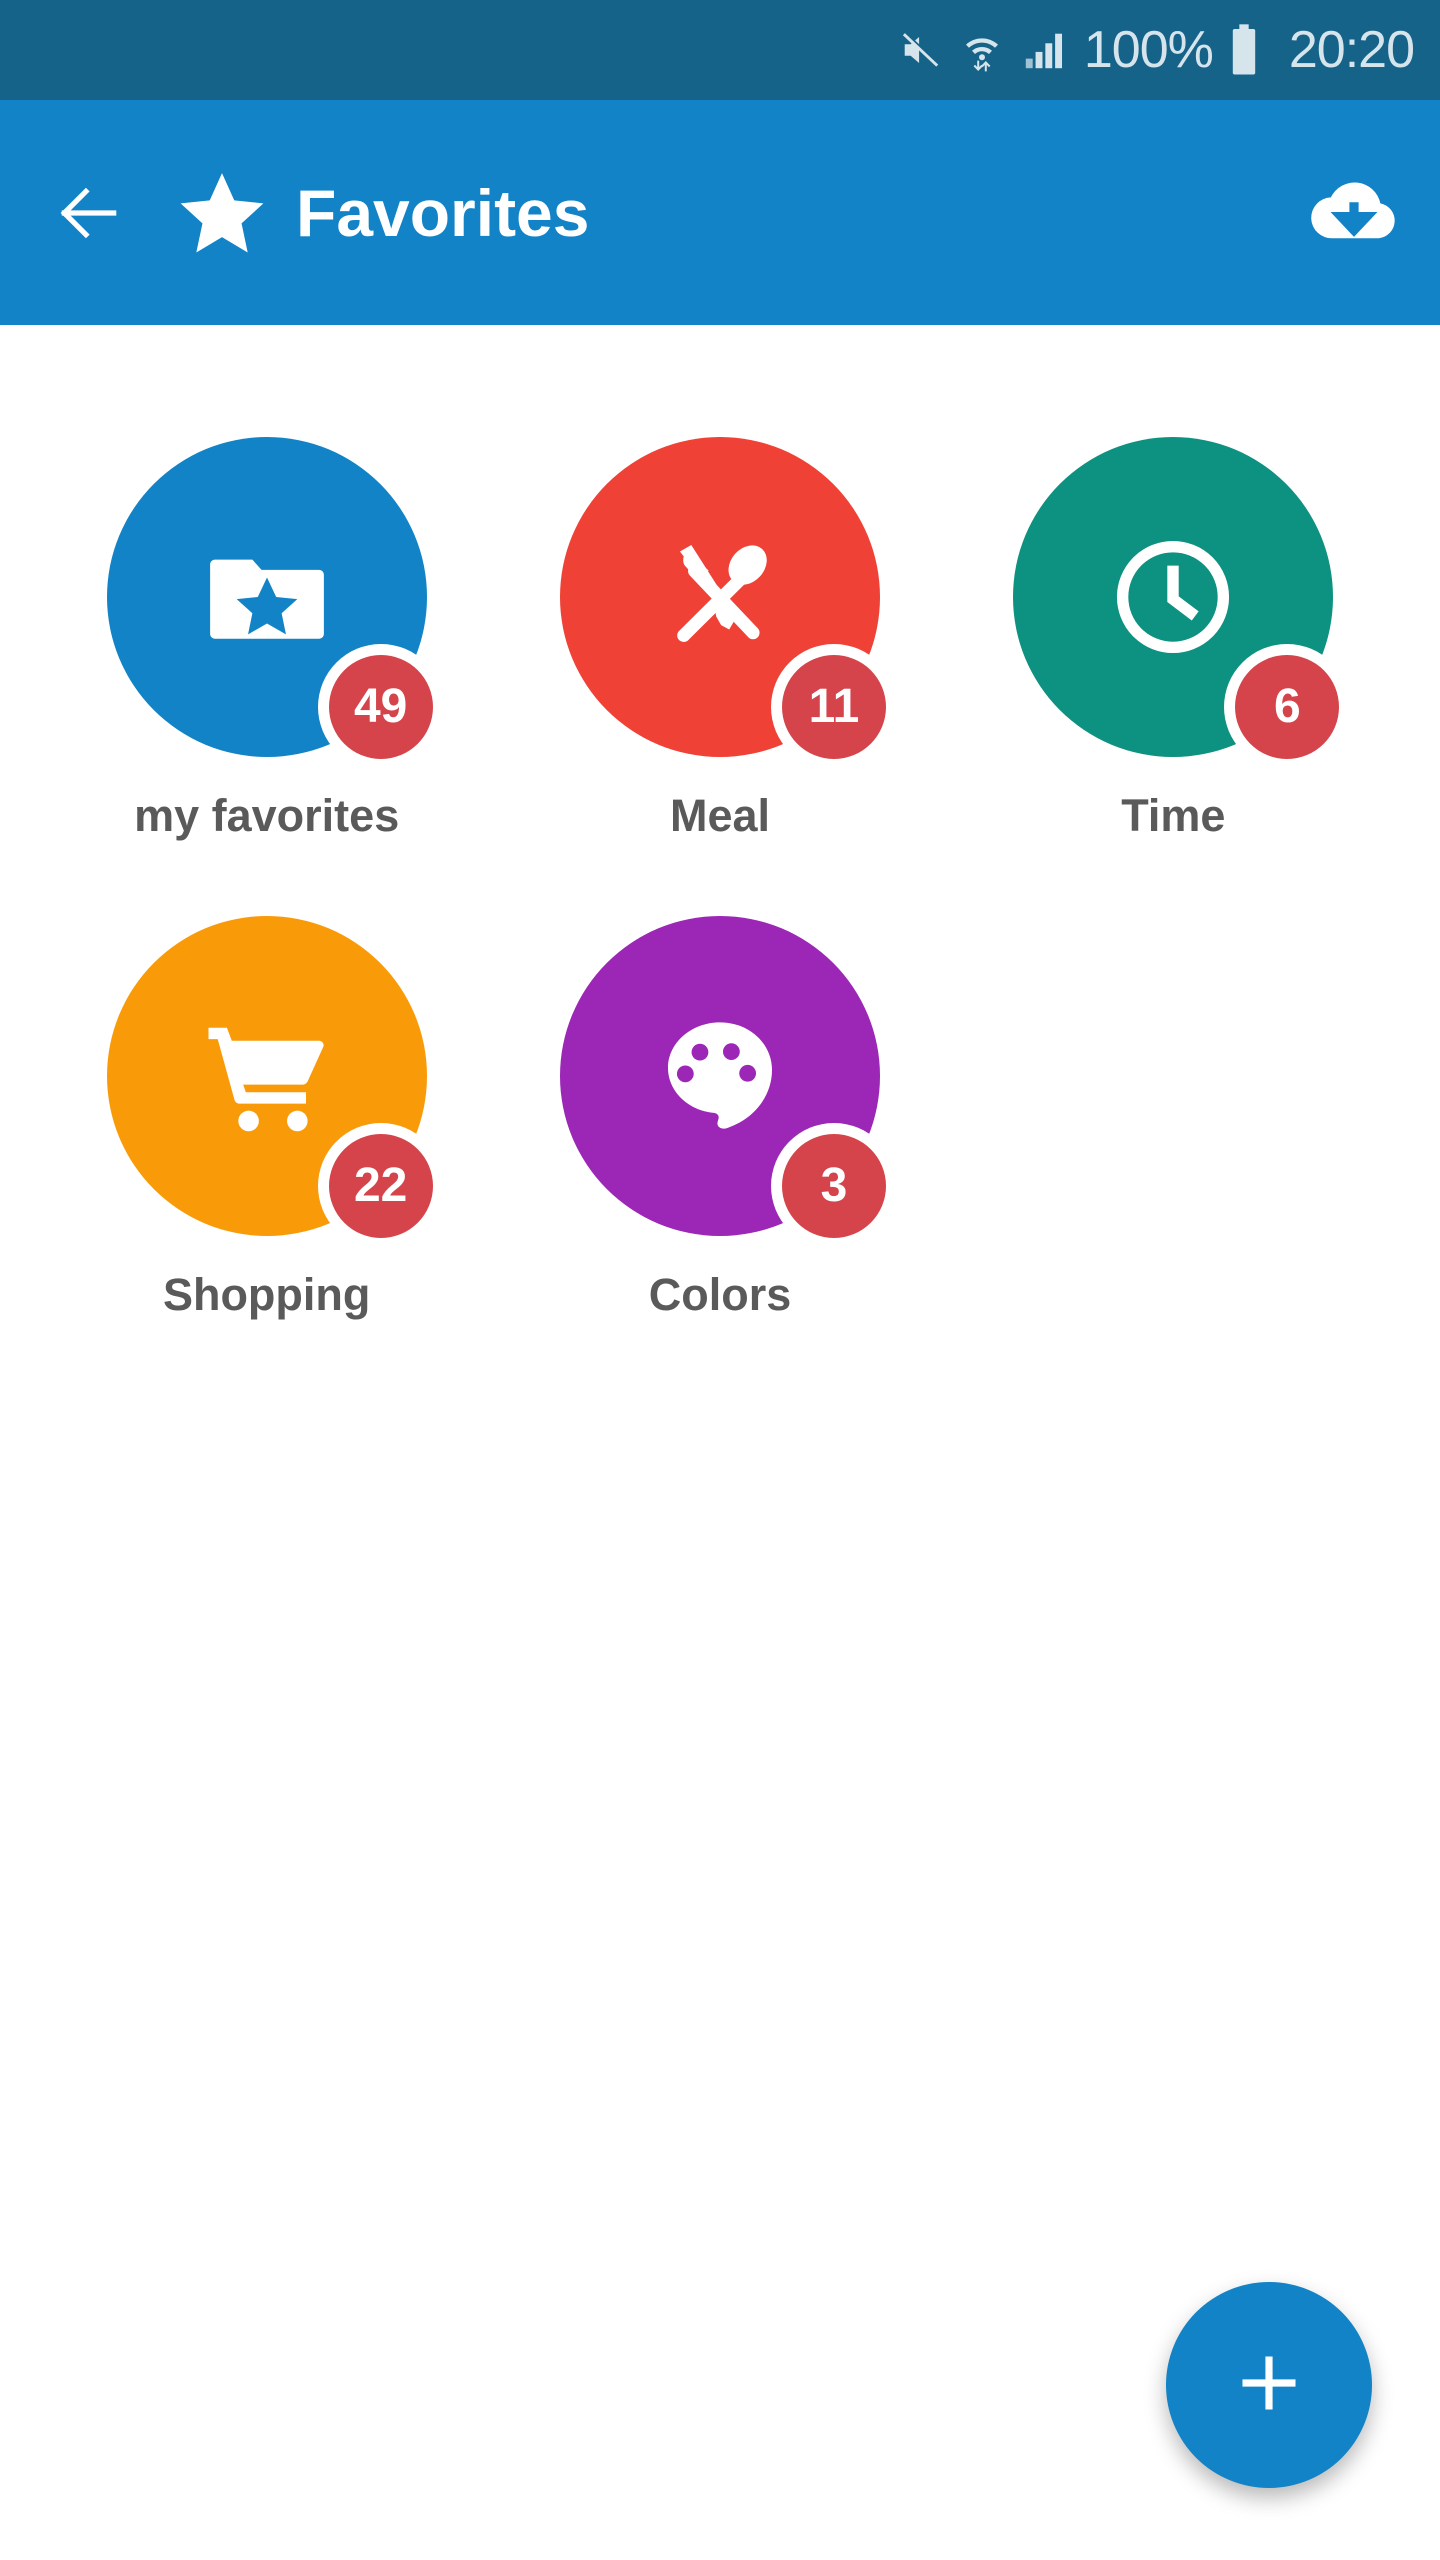 Image resolution: width=1440 pixels, height=2560 pixels. I want to click on wifi-icon, so click(982, 50).